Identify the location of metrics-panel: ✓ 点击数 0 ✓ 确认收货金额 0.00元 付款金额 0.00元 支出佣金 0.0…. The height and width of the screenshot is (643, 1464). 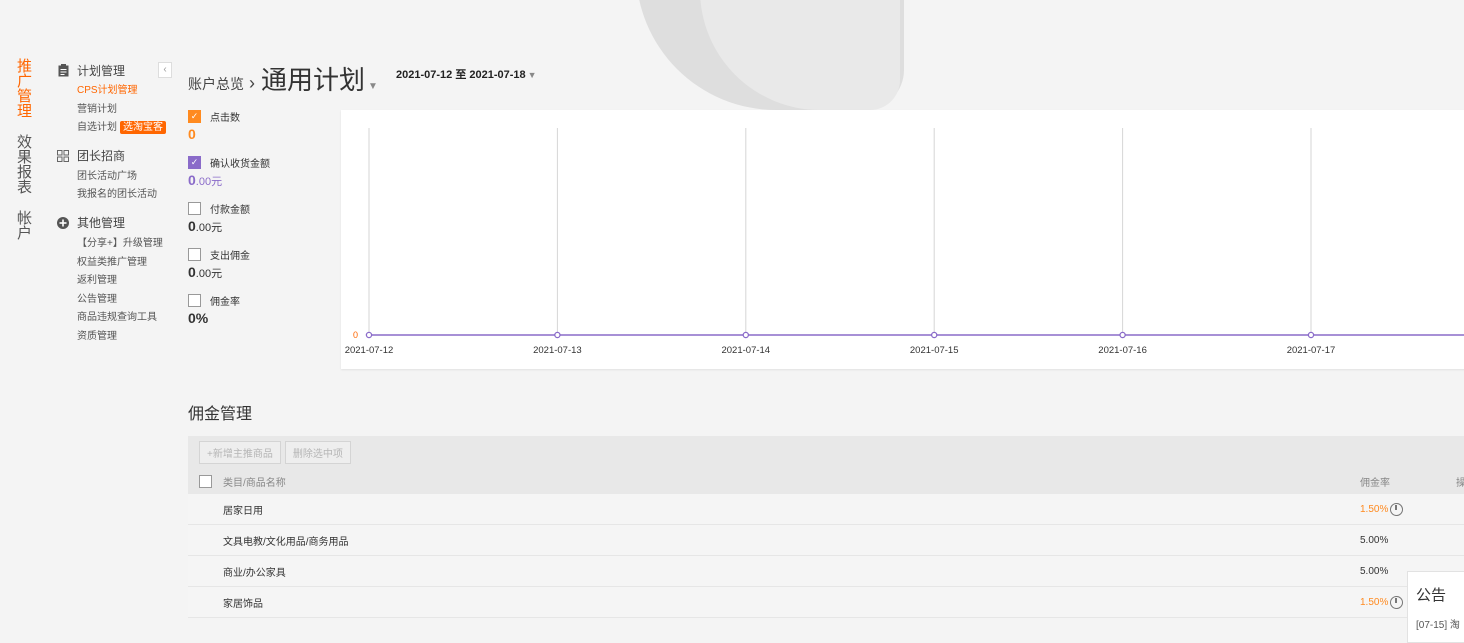
(263, 223).